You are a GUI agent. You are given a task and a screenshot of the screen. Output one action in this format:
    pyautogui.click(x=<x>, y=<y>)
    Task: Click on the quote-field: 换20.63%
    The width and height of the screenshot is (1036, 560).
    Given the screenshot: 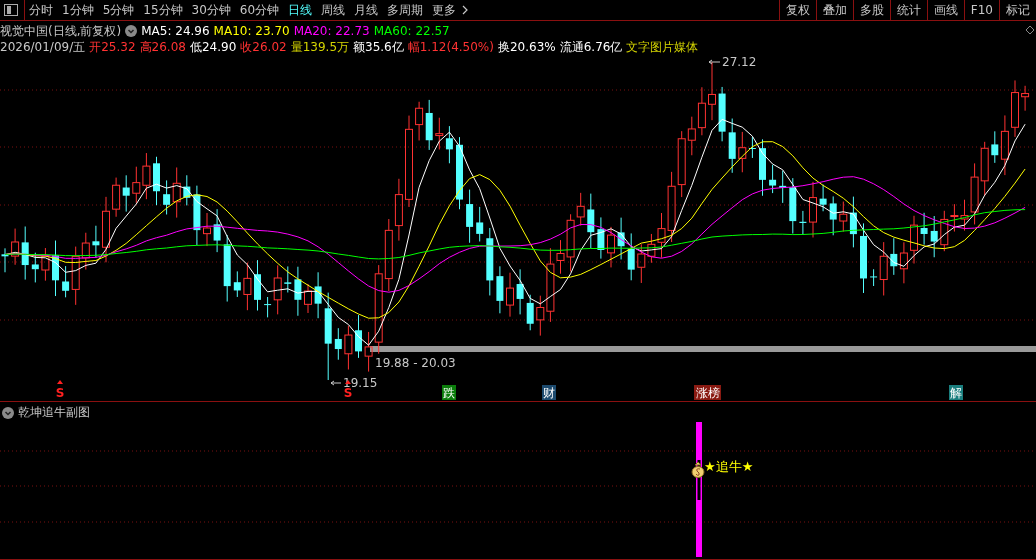 What is the action you would take?
    pyautogui.click(x=526, y=47)
    